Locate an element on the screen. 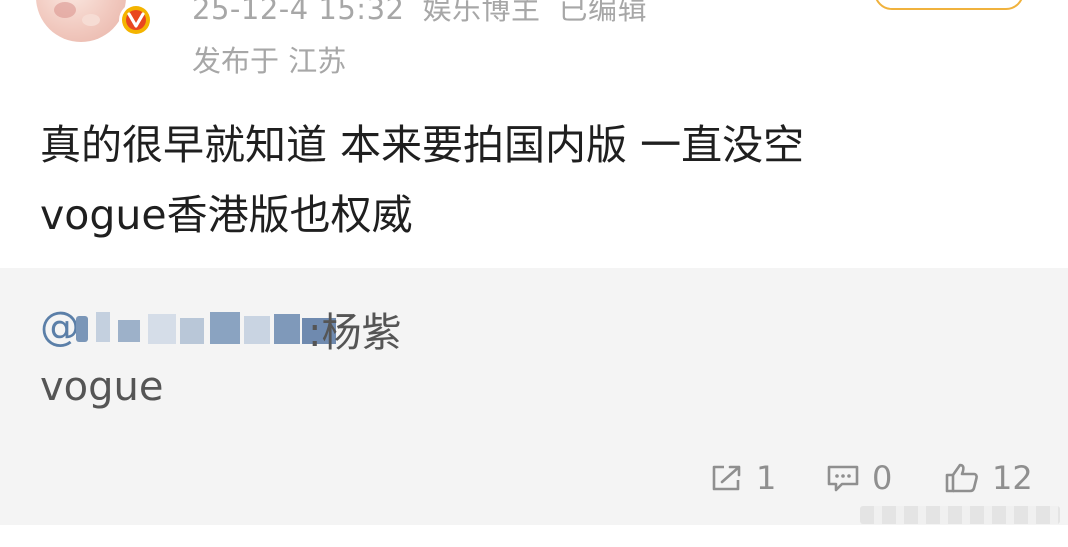 Image resolution: width=1068 pixels, height=547 pixels. share-icon is located at coordinates (726, 478).